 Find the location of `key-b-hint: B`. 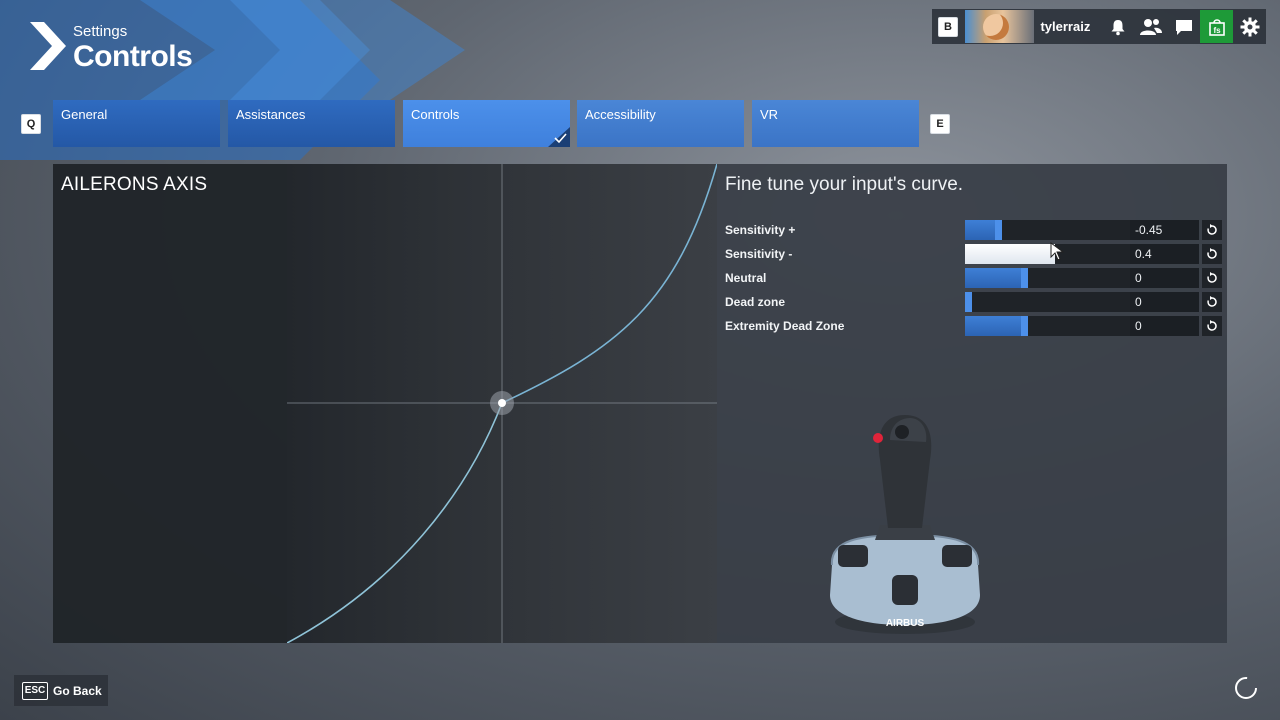

key-b-hint: B is located at coordinates (948, 26).